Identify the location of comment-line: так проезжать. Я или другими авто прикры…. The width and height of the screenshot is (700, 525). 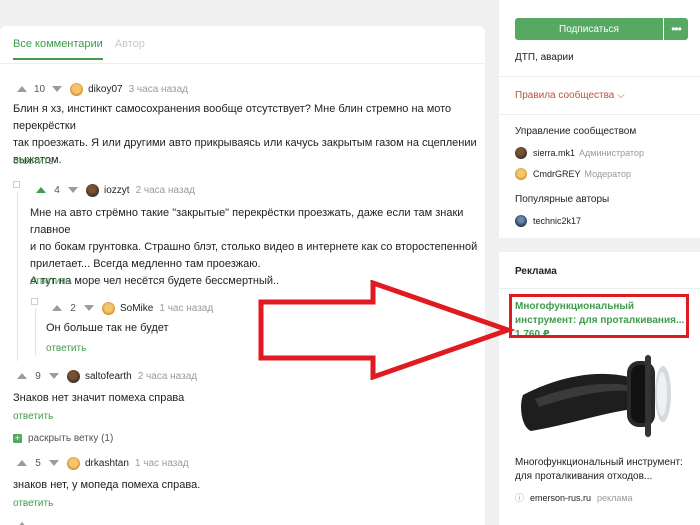
(245, 143).